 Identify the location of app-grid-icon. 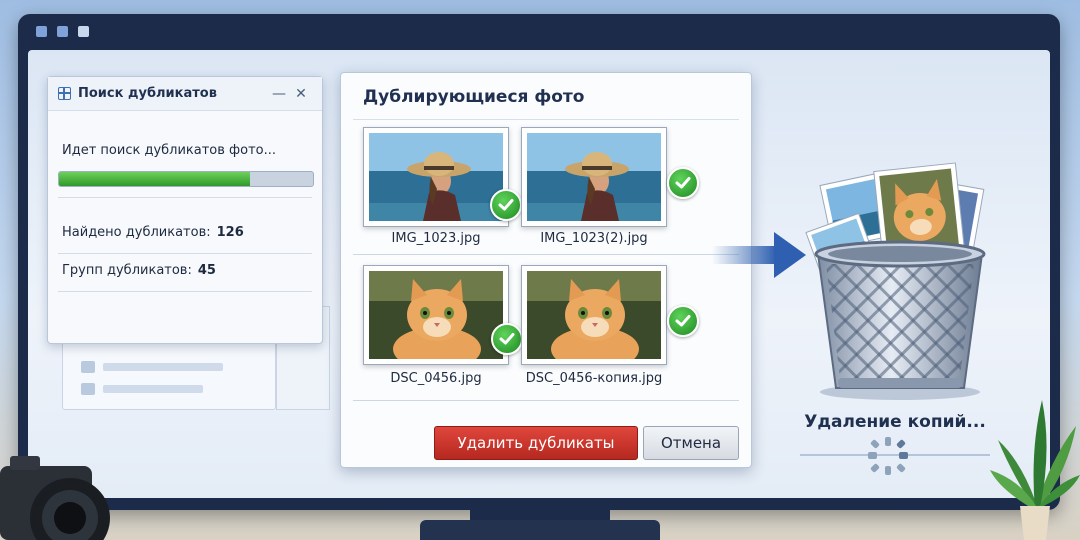
(64, 93).